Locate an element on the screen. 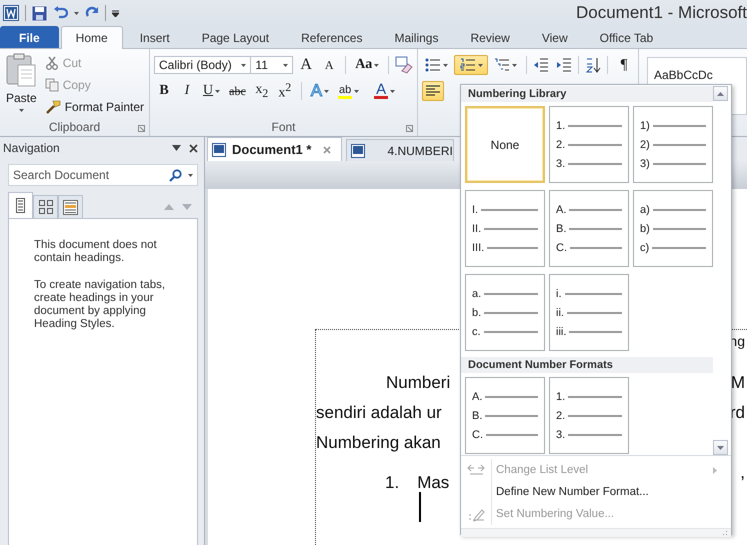 Image resolution: width=747 pixels, height=545 pixels. font-size-field: 11 is located at coordinates (272, 65).